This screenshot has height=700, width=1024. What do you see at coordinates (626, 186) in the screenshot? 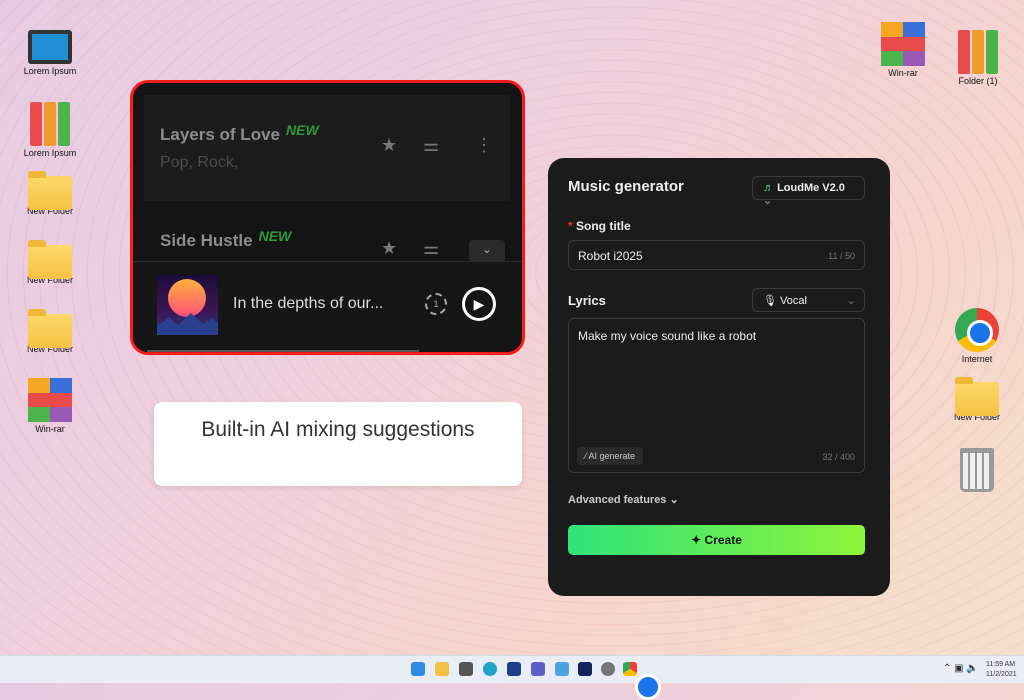
I see `panel-title: Music generator` at bounding box center [626, 186].